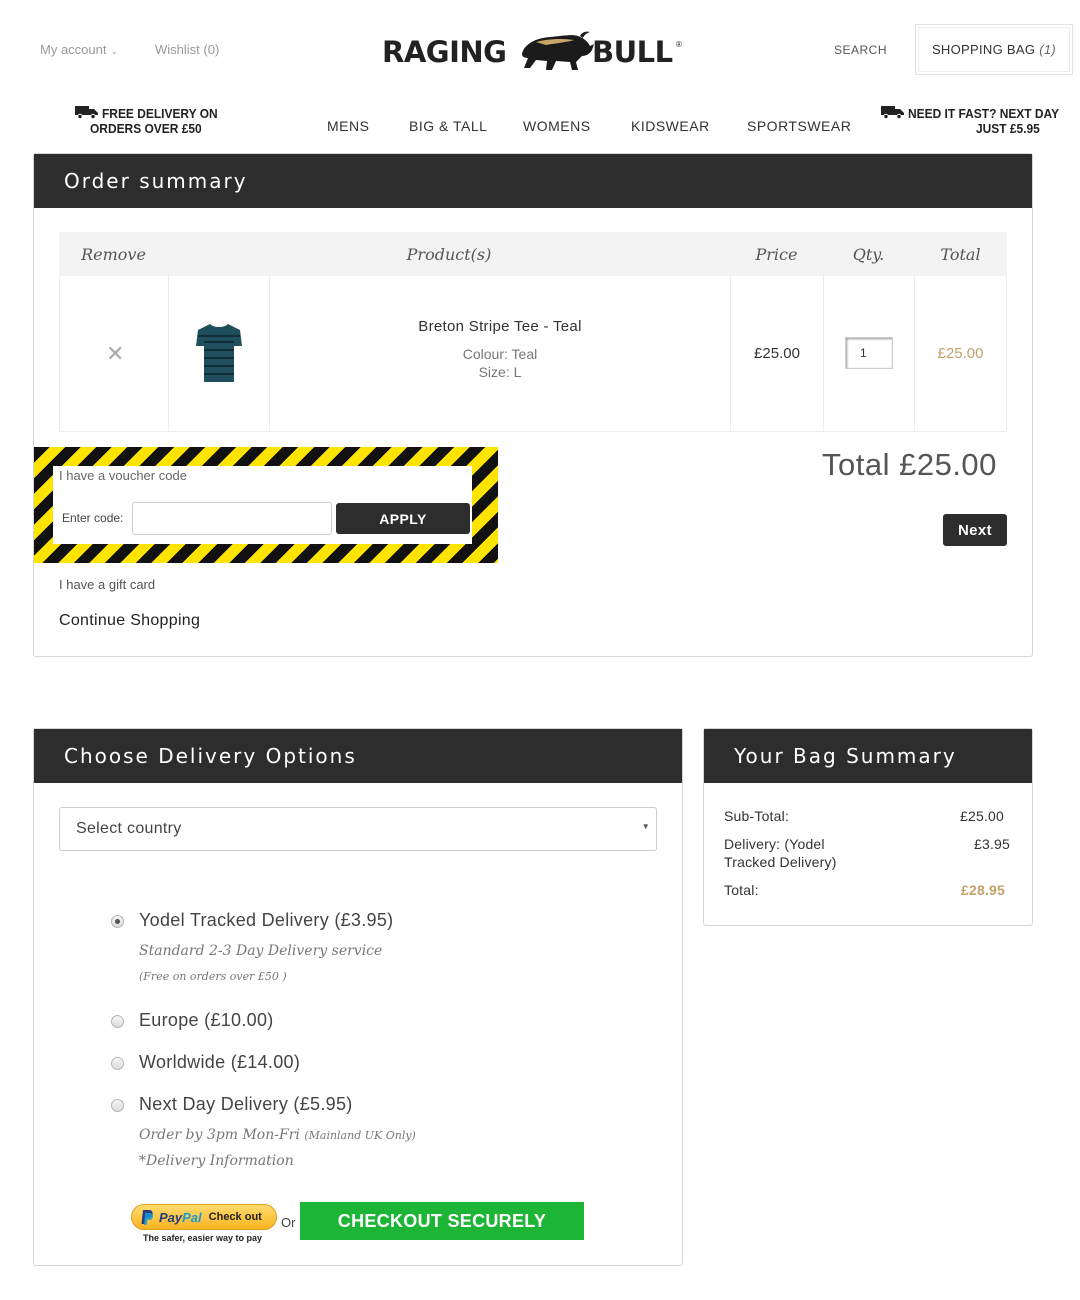 The width and height of the screenshot is (1080, 1300). I want to click on bull-logo-icon, so click(558, 50).